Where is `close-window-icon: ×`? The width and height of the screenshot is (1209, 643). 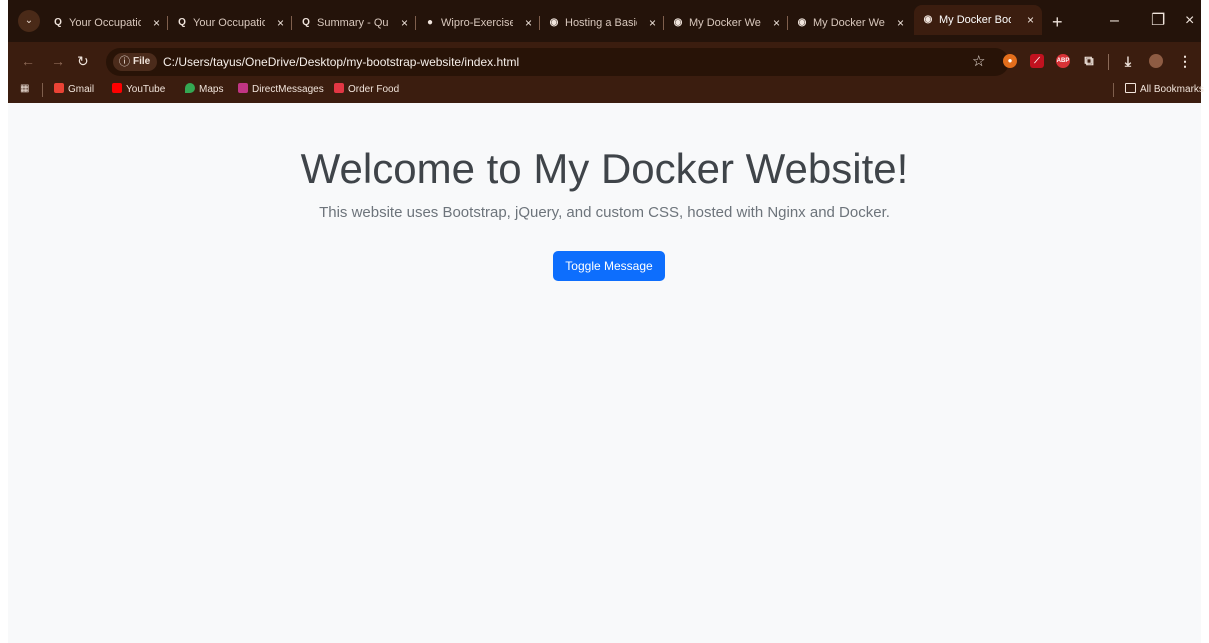 close-window-icon: × is located at coordinates (1189, 21).